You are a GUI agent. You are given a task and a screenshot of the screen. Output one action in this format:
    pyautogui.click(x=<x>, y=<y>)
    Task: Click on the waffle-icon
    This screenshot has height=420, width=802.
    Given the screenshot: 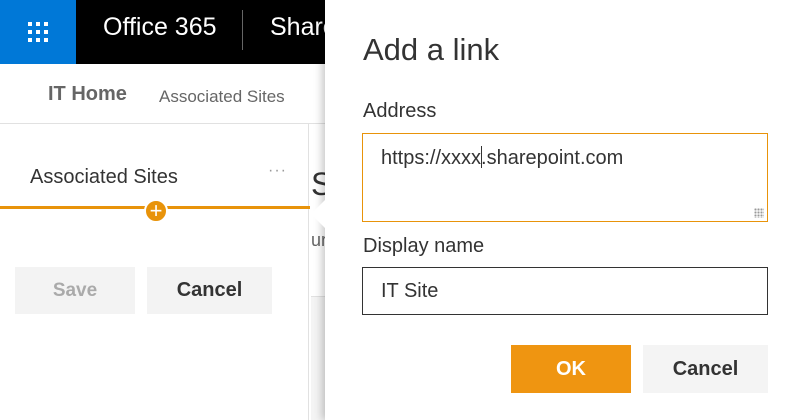 What is the action you would take?
    pyautogui.click(x=38, y=32)
    